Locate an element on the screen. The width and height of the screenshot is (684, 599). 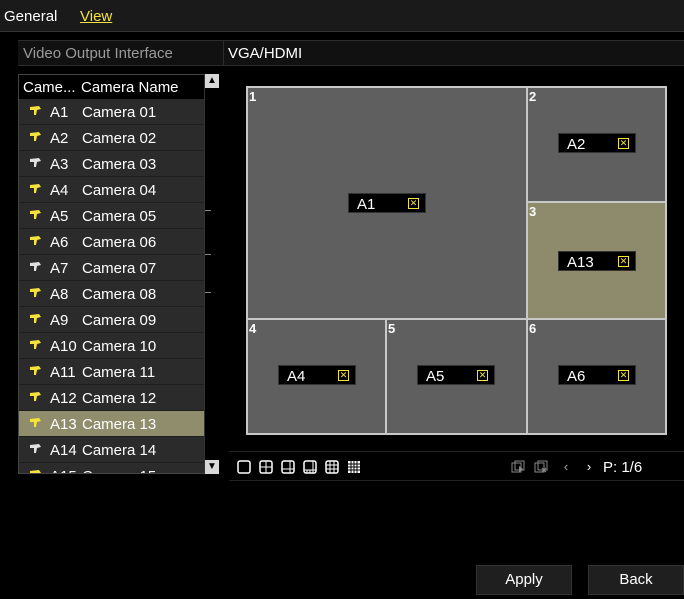
camera-list-item: A2 Camera 02 is located at coordinates (113, 138).